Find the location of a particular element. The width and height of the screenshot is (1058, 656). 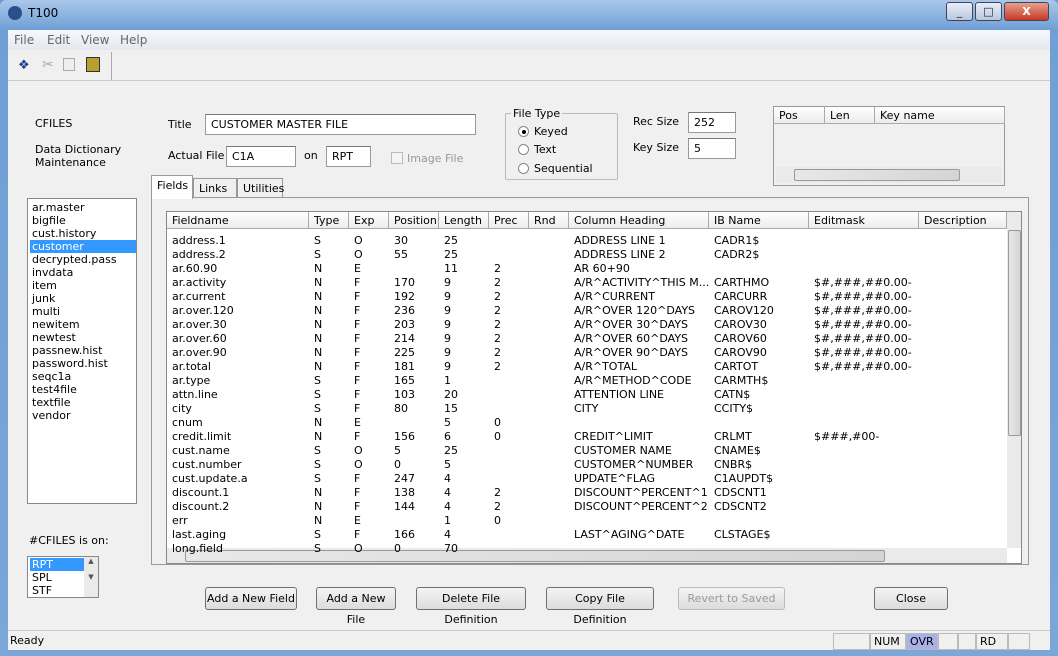

close-button: Close is located at coordinates (911, 598).